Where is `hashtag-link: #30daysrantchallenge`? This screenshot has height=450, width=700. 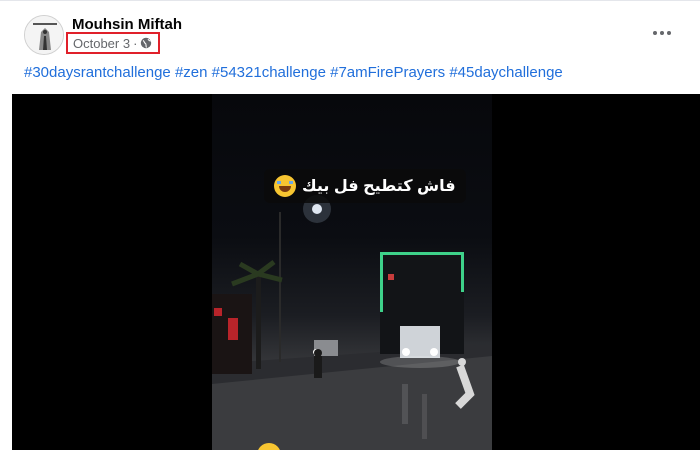 hashtag-link: #30daysrantchallenge is located at coordinates (97, 72).